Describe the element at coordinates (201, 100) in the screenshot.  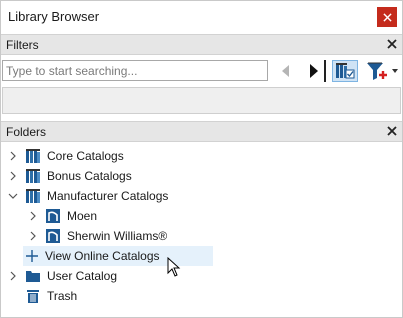
I see `active-filters-area` at that location.